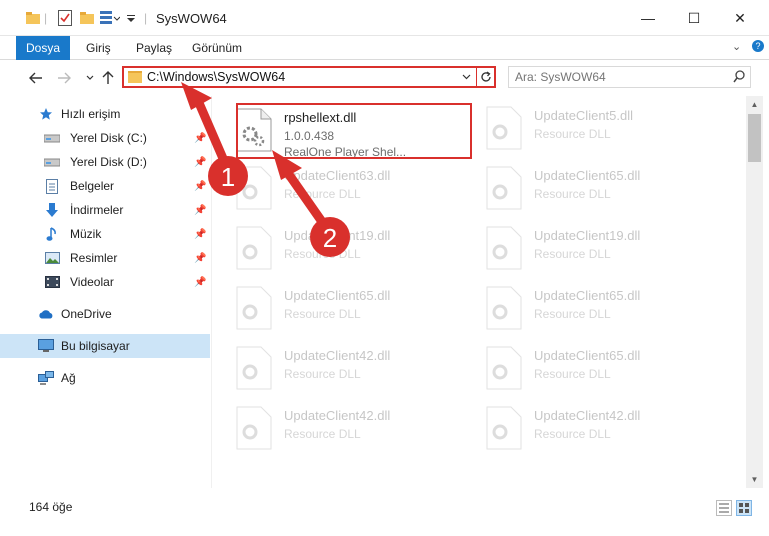 The height and width of the screenshot is (536, 769). Describe the element at coordinates (740, 18) in the screenshot. I see `close-button: ✕` at that location.